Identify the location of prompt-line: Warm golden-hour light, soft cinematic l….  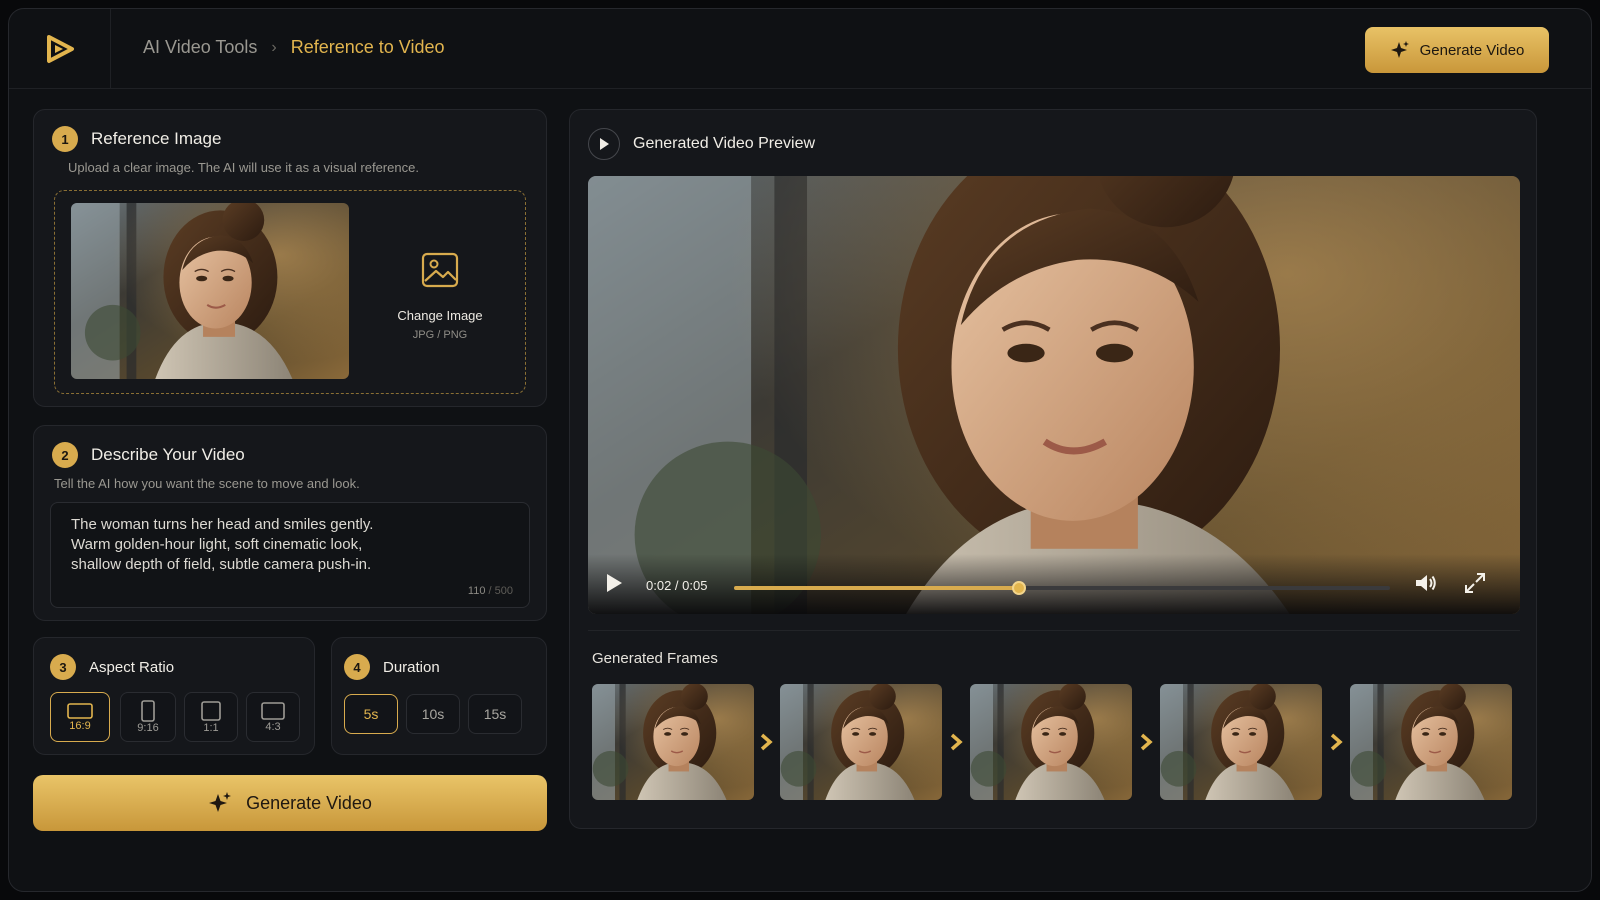
(217, 544).